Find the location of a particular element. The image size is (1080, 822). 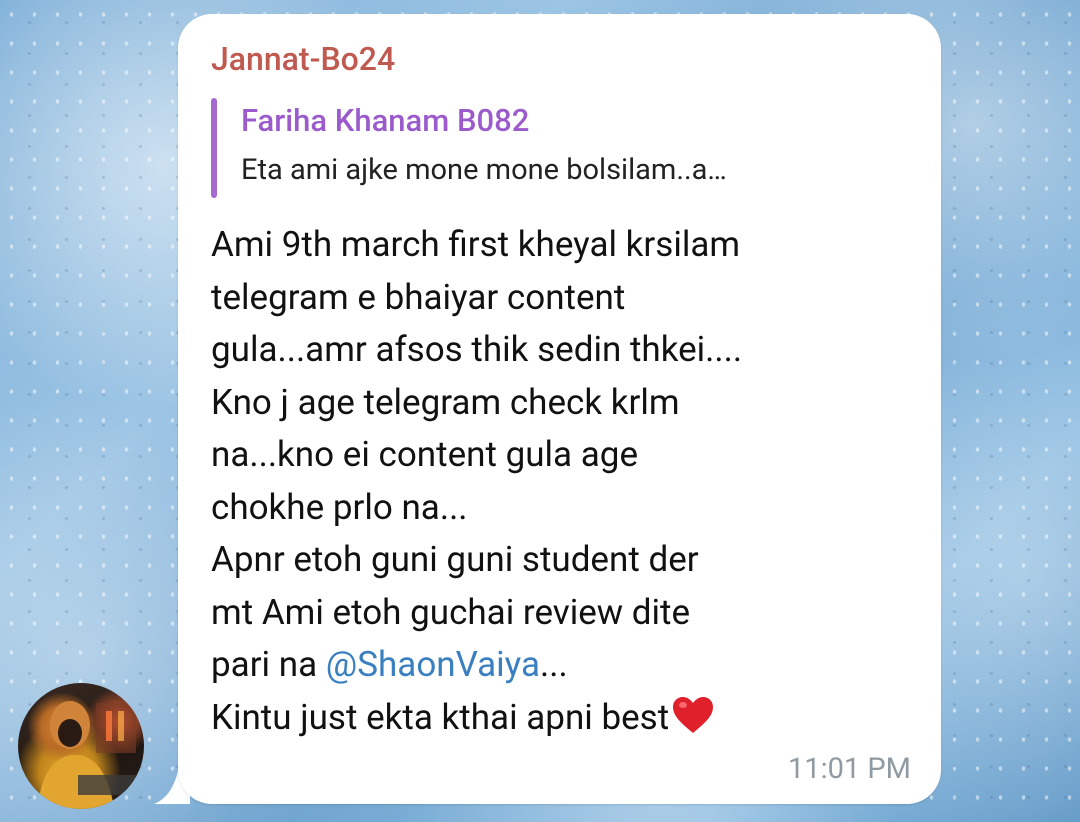

avatar-photo-icon is located at coordinates (88, 755).